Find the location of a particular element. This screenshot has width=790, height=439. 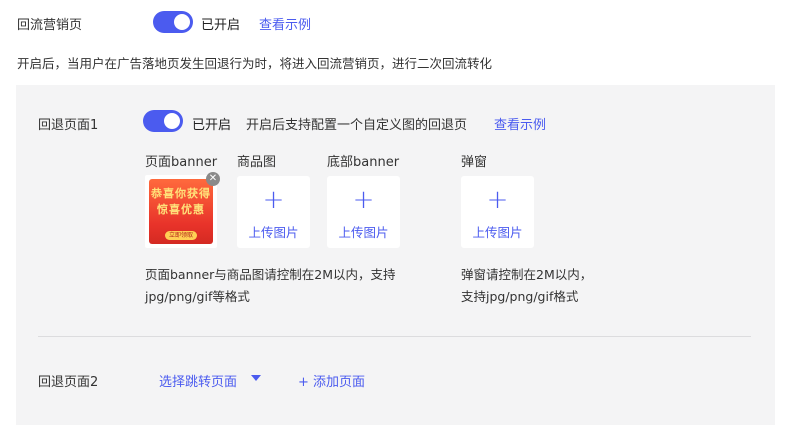

hint-left-1: 页面banner与商品图请控制在2M以内，支持 is located at coordinates (270, 274).